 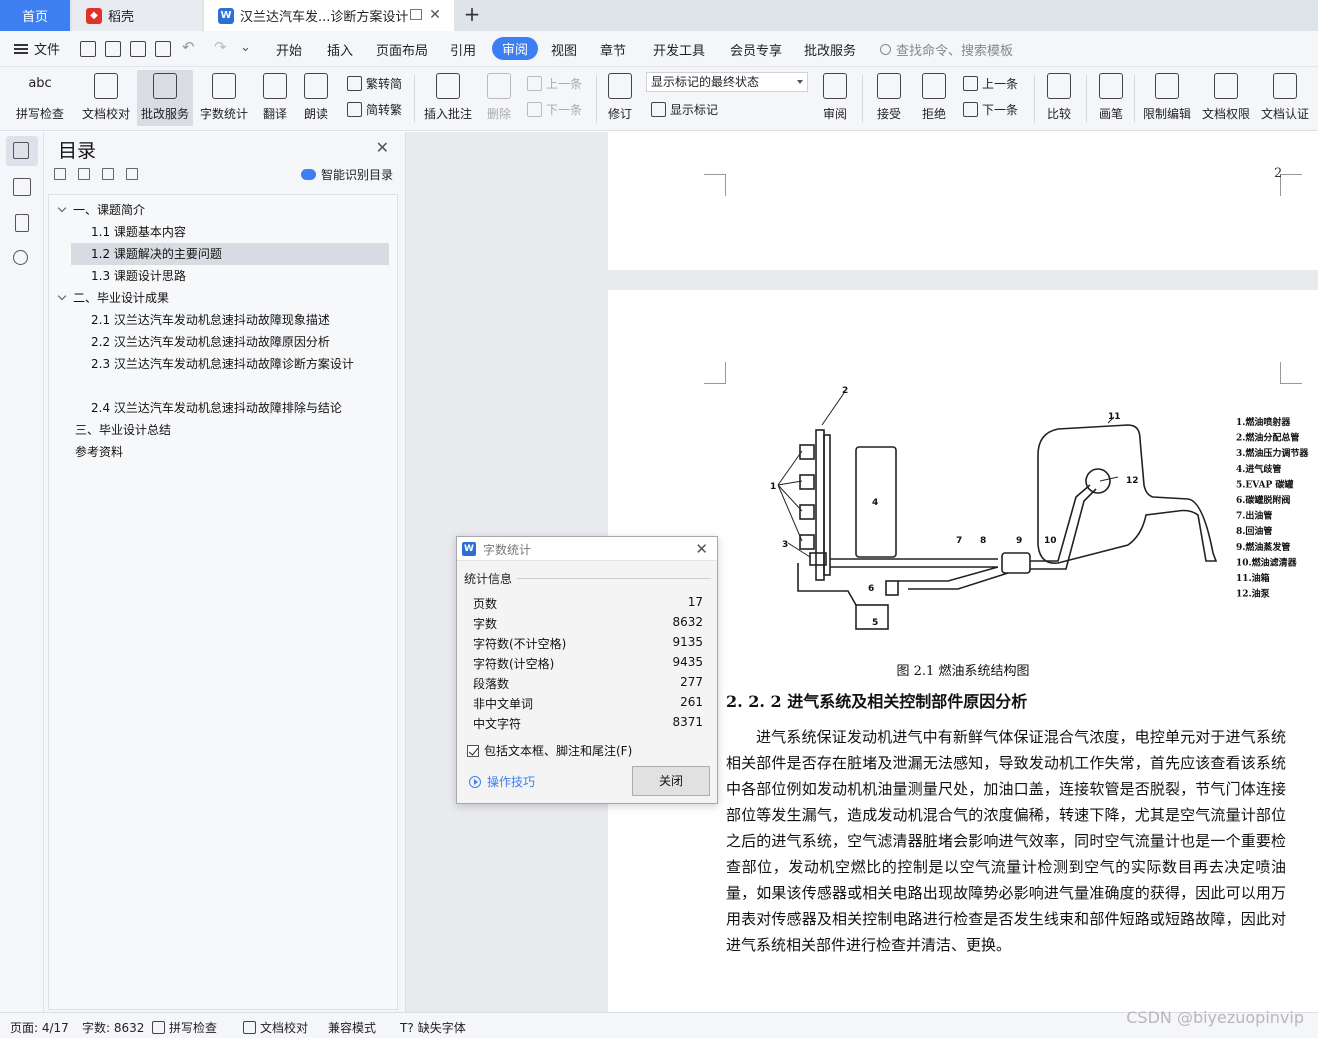 I want to click on word-count-button: 字数统计, so click(x=224, y=98).